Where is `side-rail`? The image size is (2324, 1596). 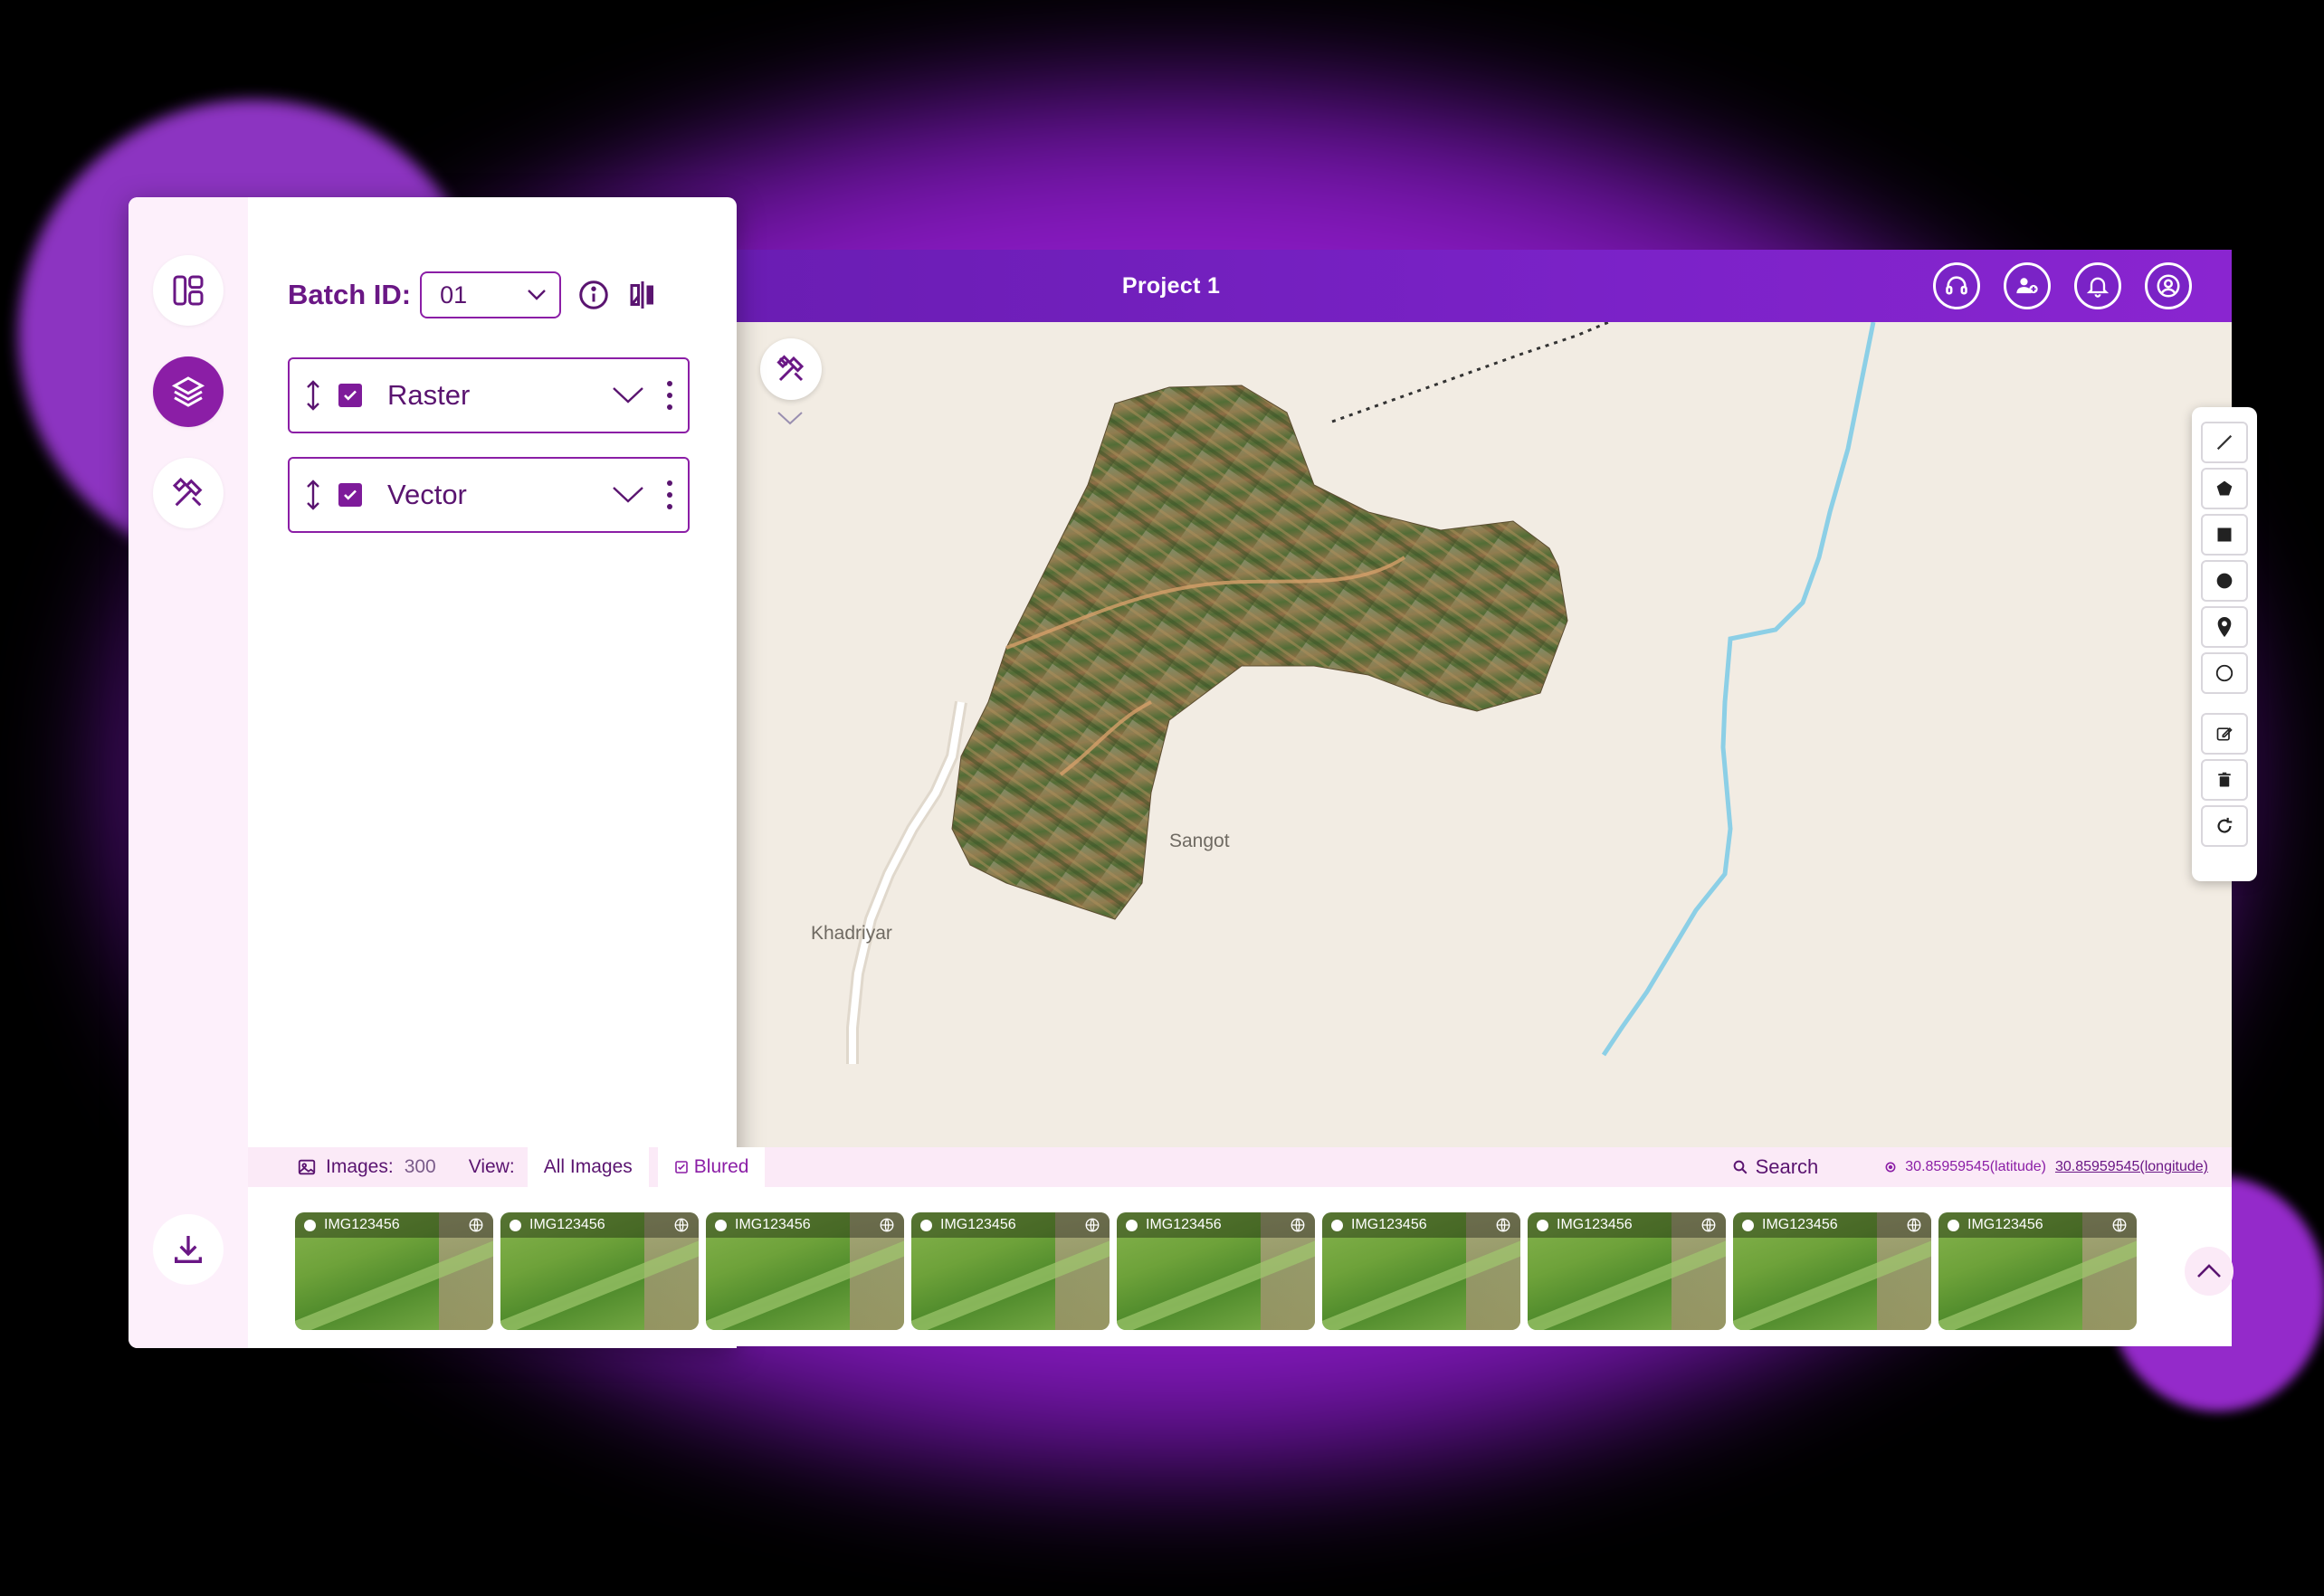
side-rail is located at coordinates (188, 773).